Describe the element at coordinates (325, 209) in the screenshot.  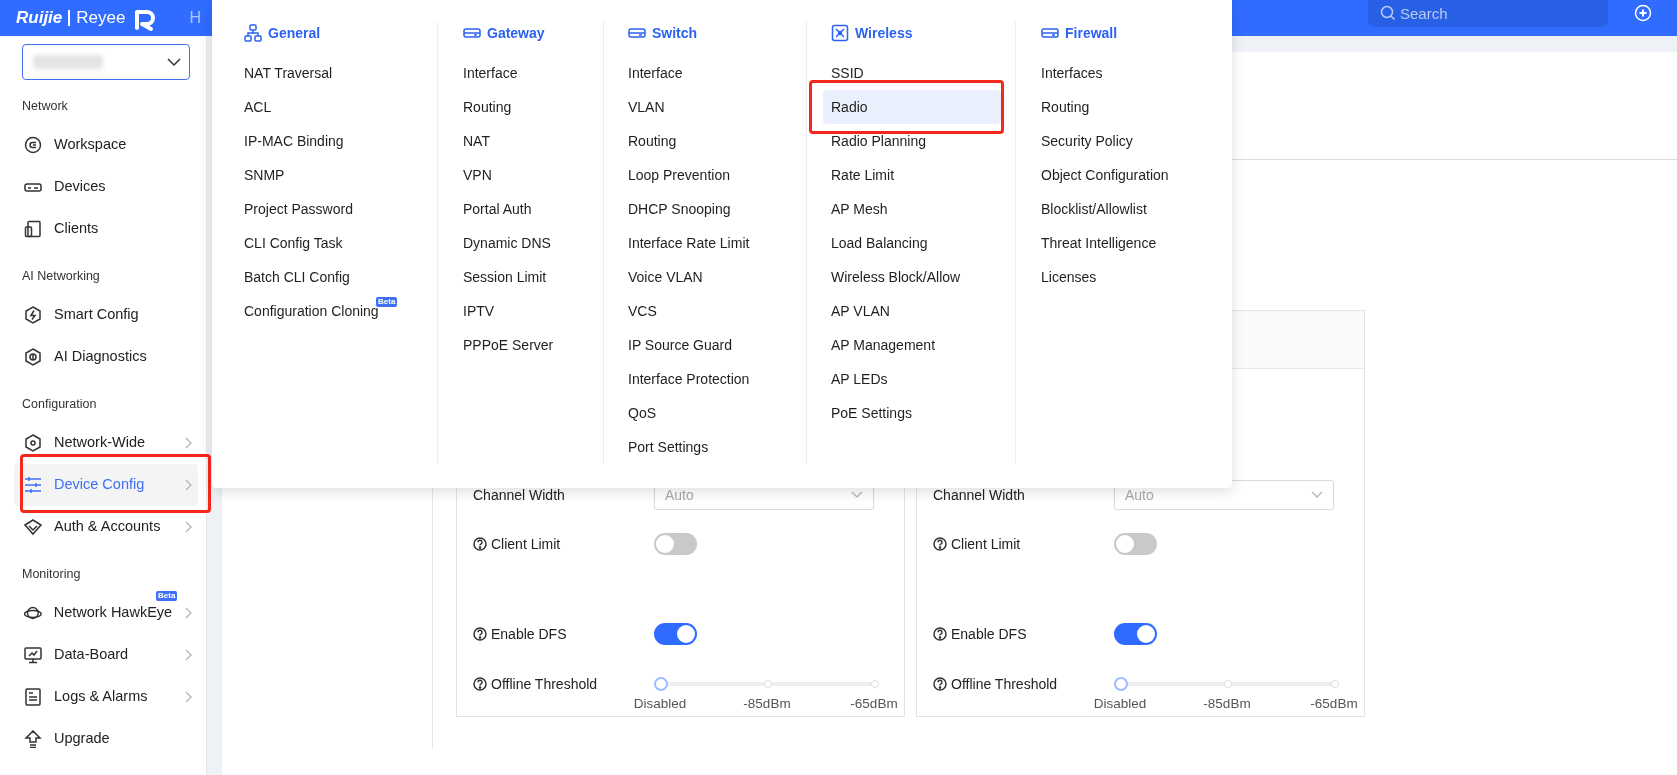
I see `menu-item: Project Password` at that location.